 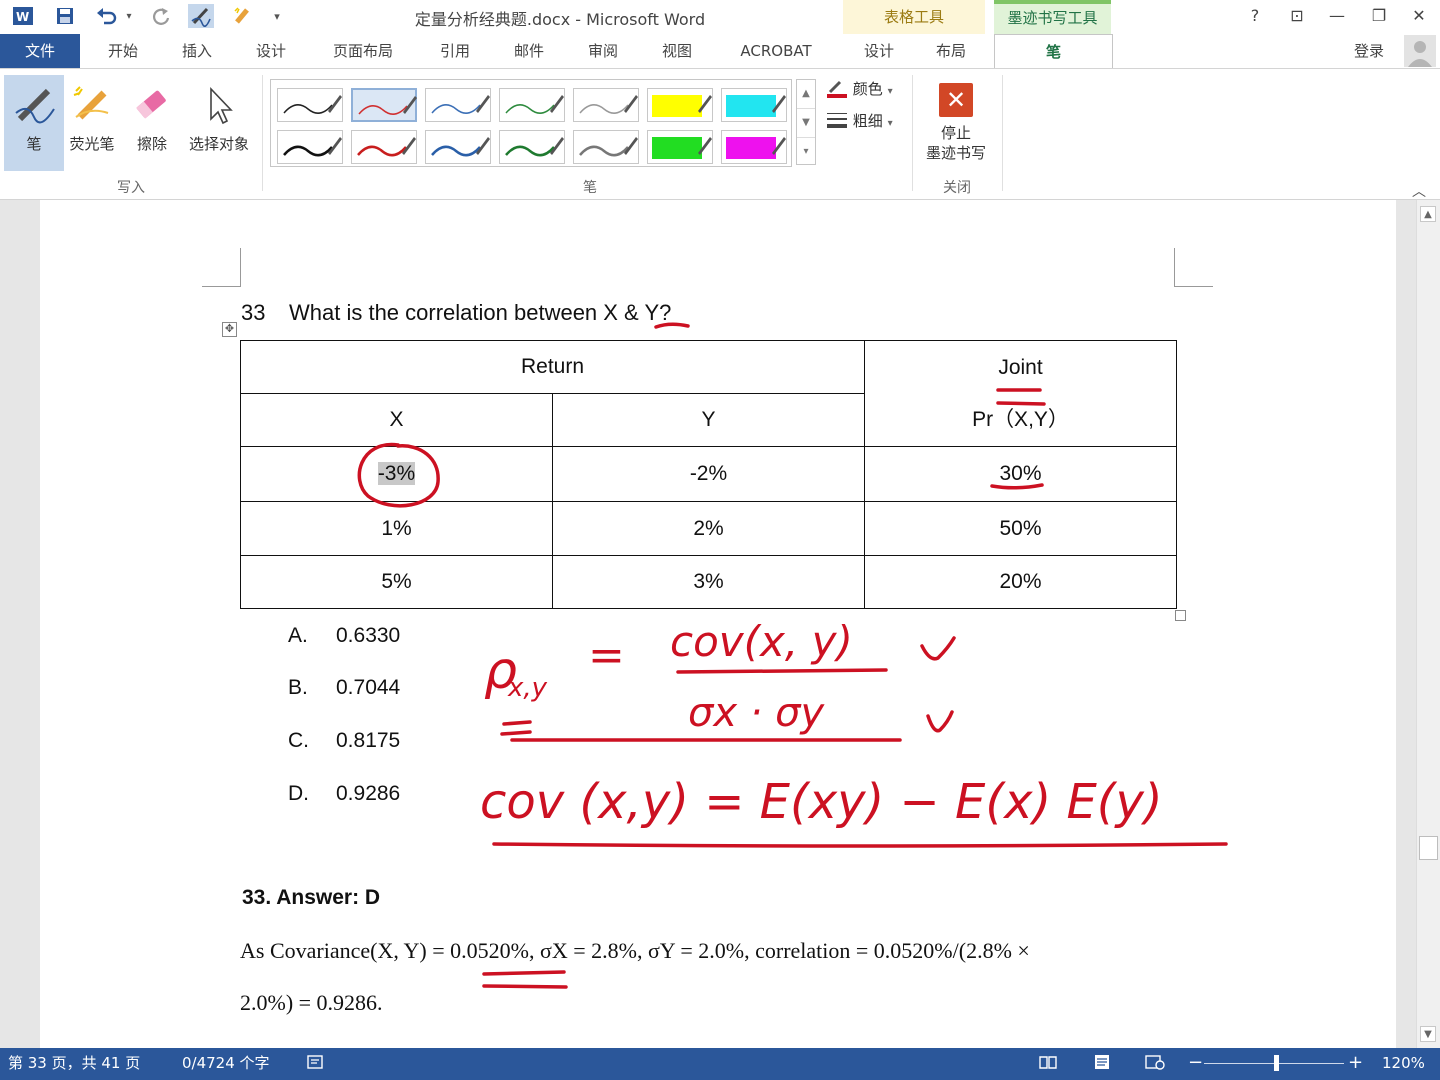 What do you see at coordinates (1020, 367) in the screenshot?
I see `header-joint-label: Joint` at bounding box center [1020, 367].